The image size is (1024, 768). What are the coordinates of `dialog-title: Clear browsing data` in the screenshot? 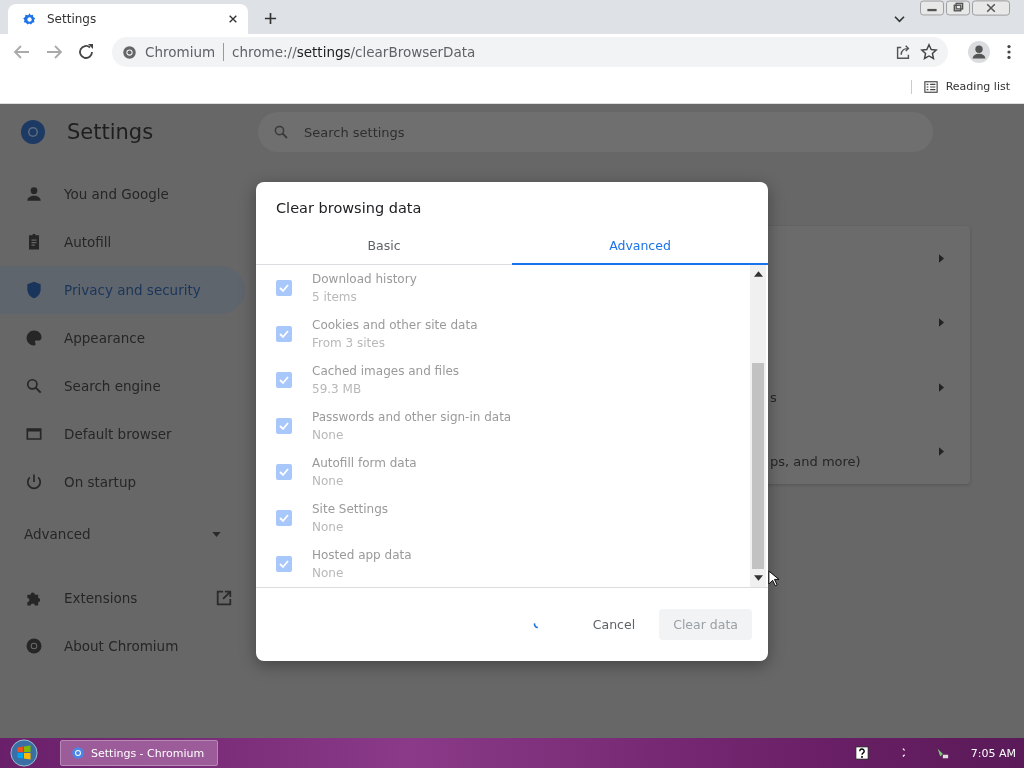 It's located at (349, 208).